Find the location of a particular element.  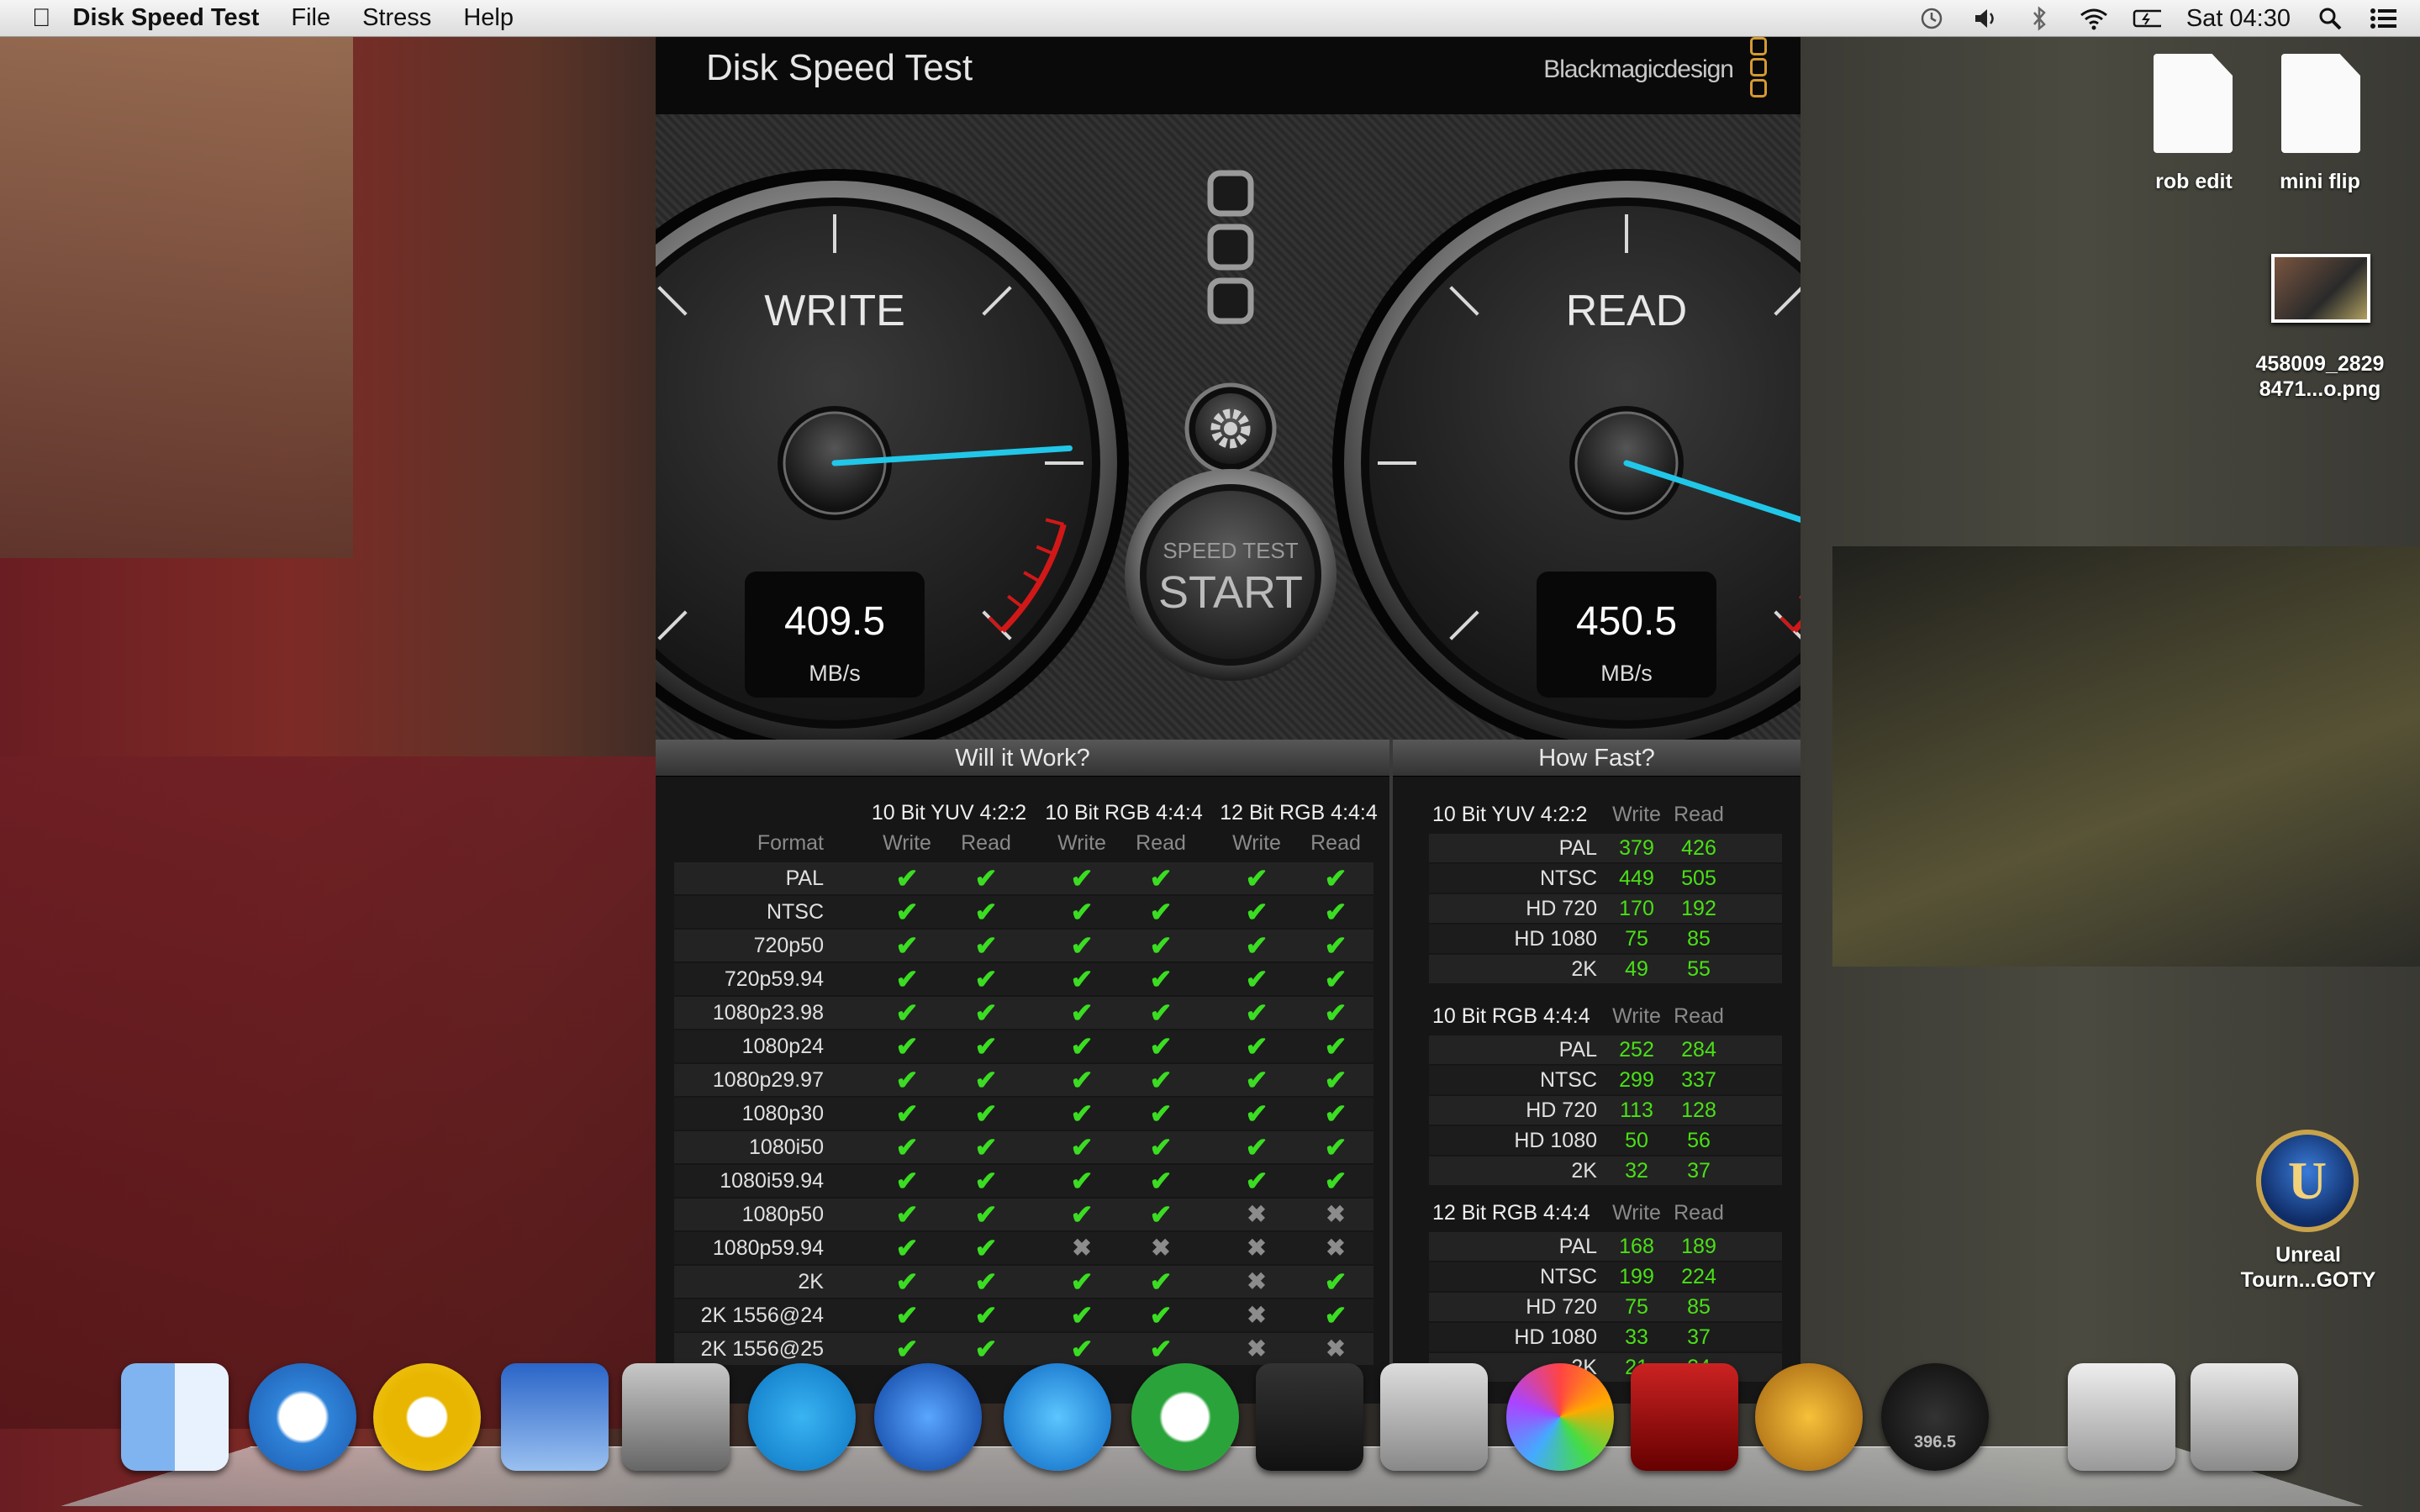

battery-icon is located at coordinates (2147, 19).